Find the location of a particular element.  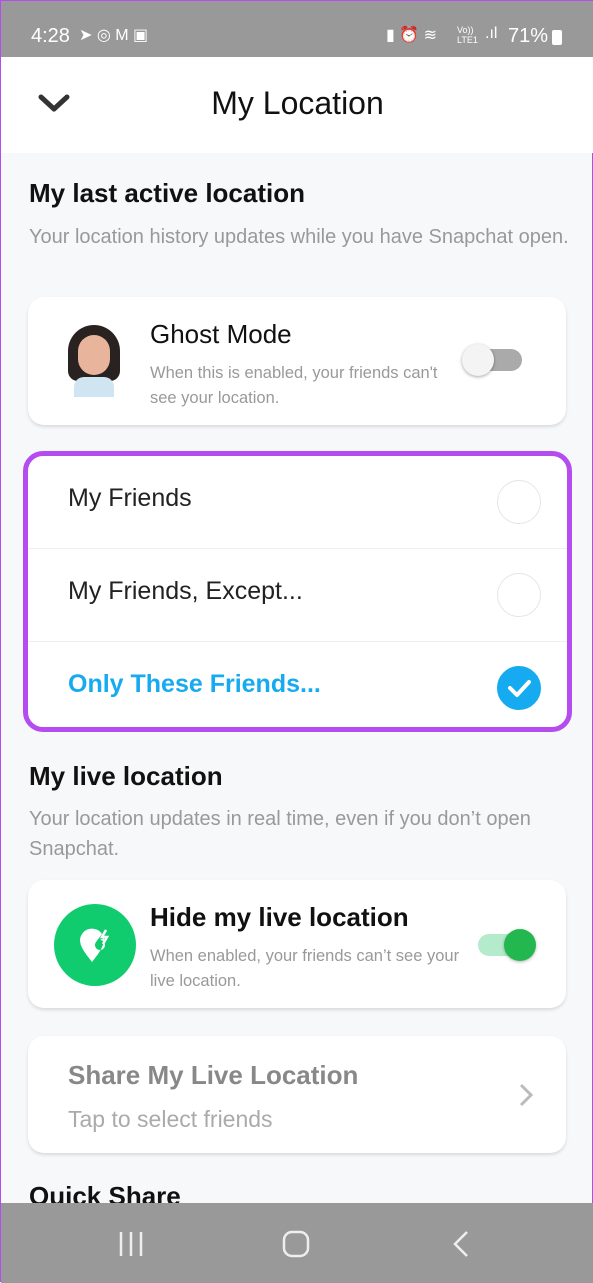

header: My Location is located at coordinates (297, 105).